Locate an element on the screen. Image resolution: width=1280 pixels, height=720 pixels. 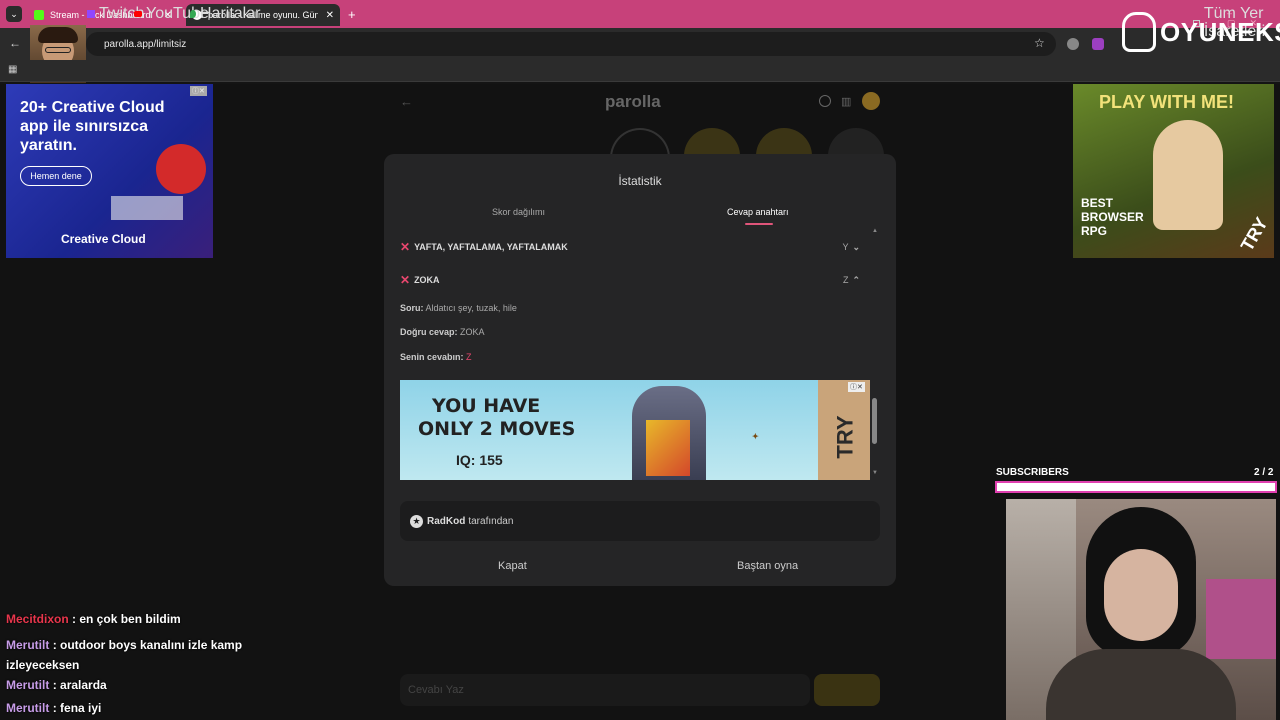
bookmark-label: Haritalar is located at coordinates (230, 13).